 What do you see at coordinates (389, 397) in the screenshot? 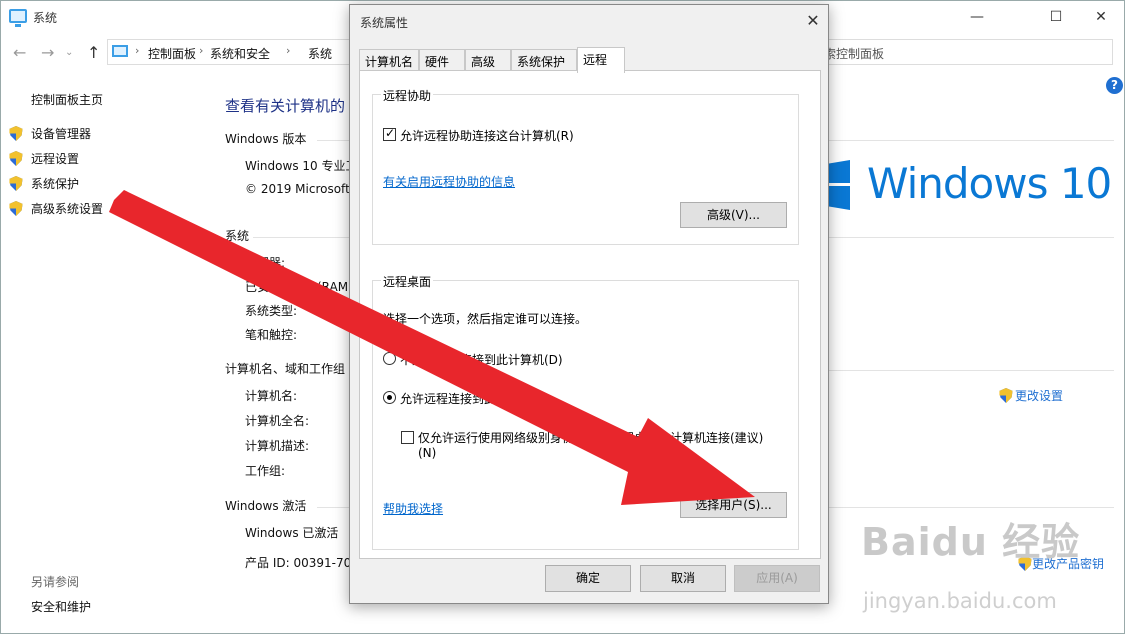
I see `allow-remote-radio` at bounding box center [389, 397].